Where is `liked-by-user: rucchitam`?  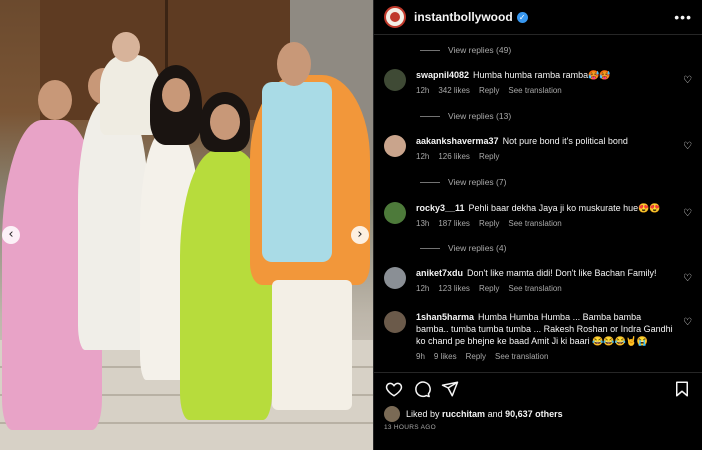 liked-by-user: rucchitam is located at coordinates (463, 414).